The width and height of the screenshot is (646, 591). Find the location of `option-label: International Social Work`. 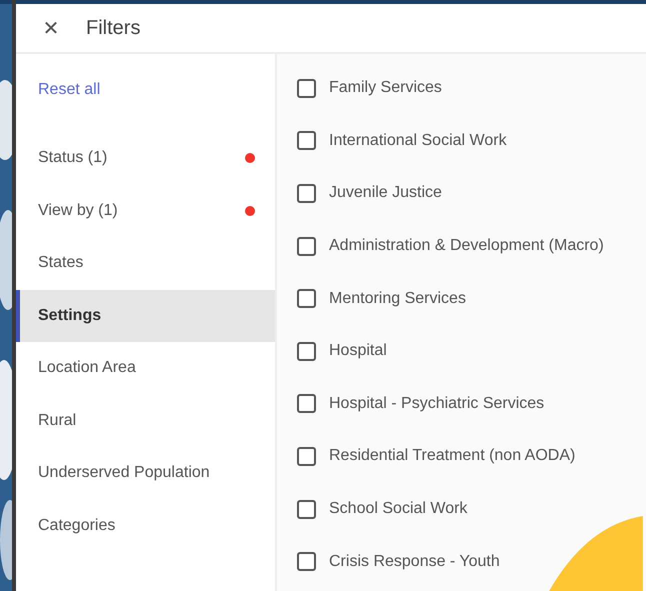

option-label: International Social Work is located at coordinates (418, 141).